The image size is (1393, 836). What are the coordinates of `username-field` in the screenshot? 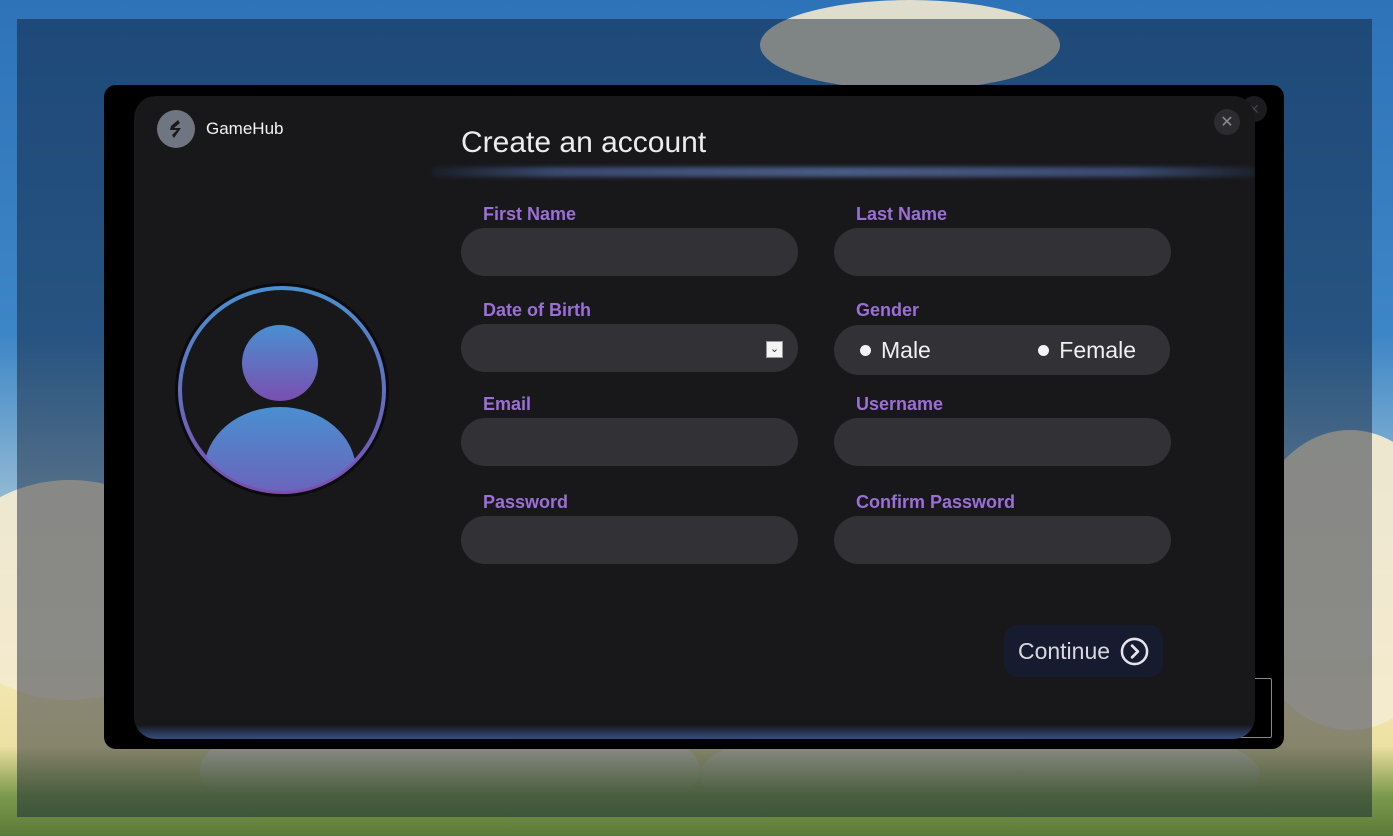 It's located at (1002, 442).